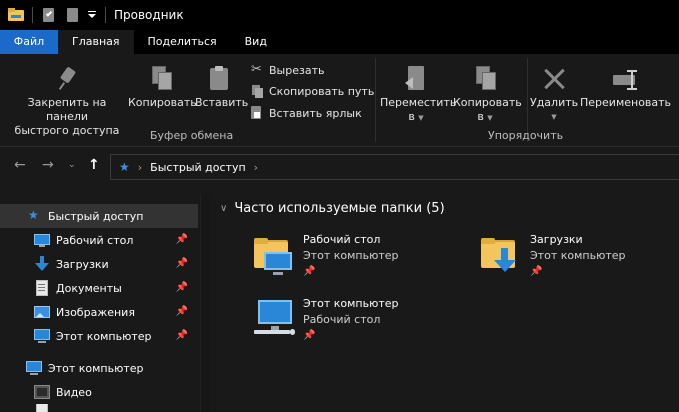  I want to click on address-bar: ★ › Быстрый доступ ›, so click(394, 167).